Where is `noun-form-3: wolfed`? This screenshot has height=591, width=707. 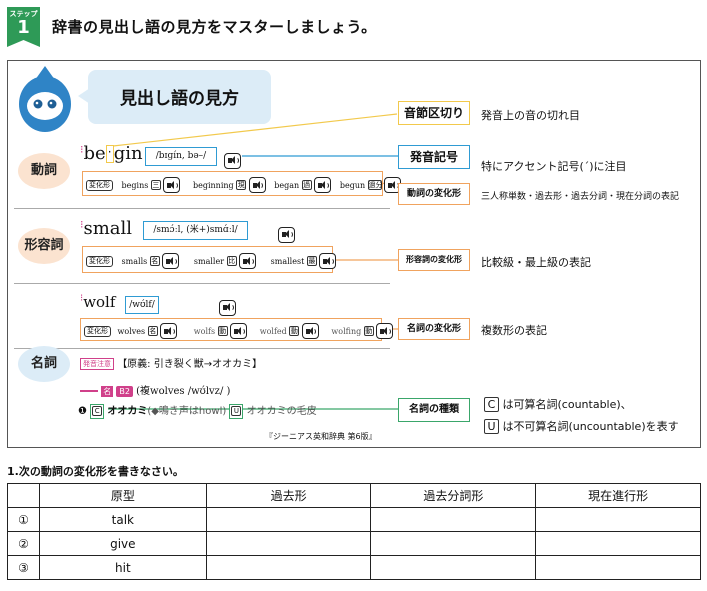 noun-form-3: wolfed is located at coordinates (273, 331).